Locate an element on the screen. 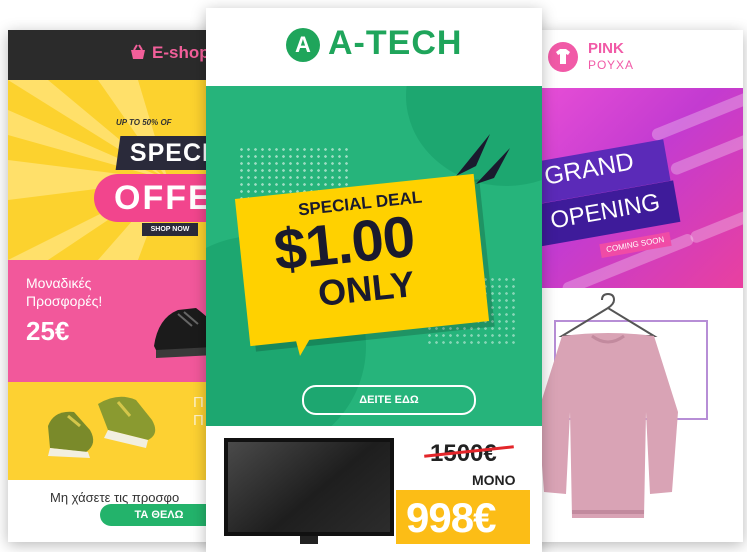 This screenshot has width=747, height=552. logo-letter: A is located at coordinates (303, 44).